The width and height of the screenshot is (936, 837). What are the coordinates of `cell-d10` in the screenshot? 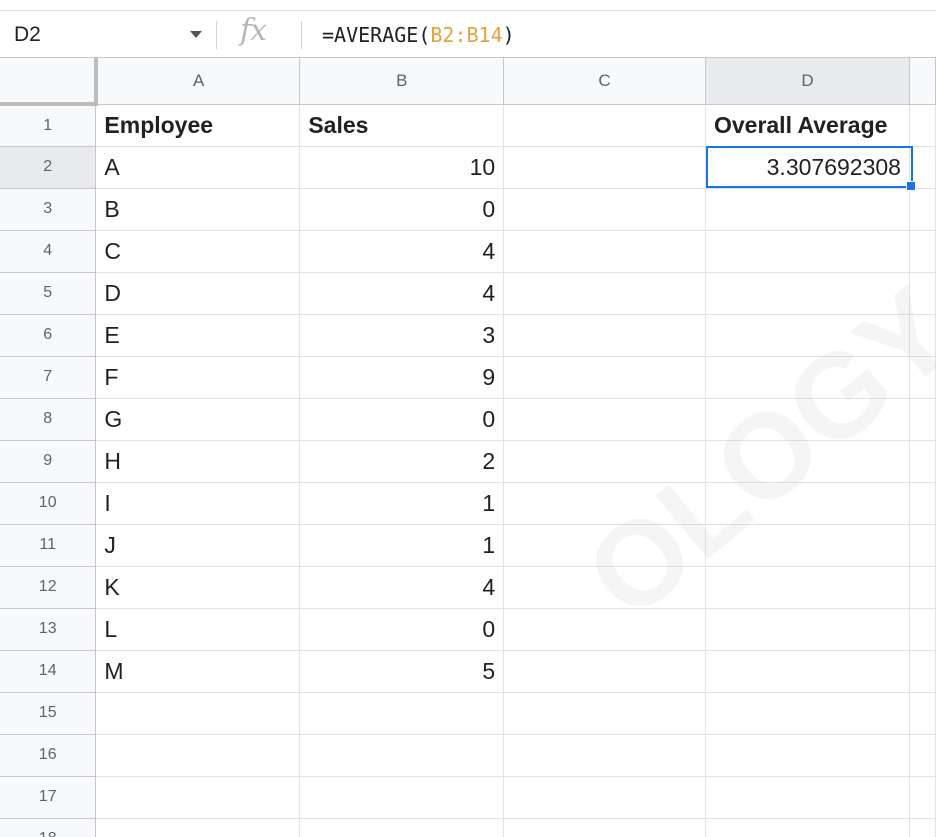 It's located at (807, 503).